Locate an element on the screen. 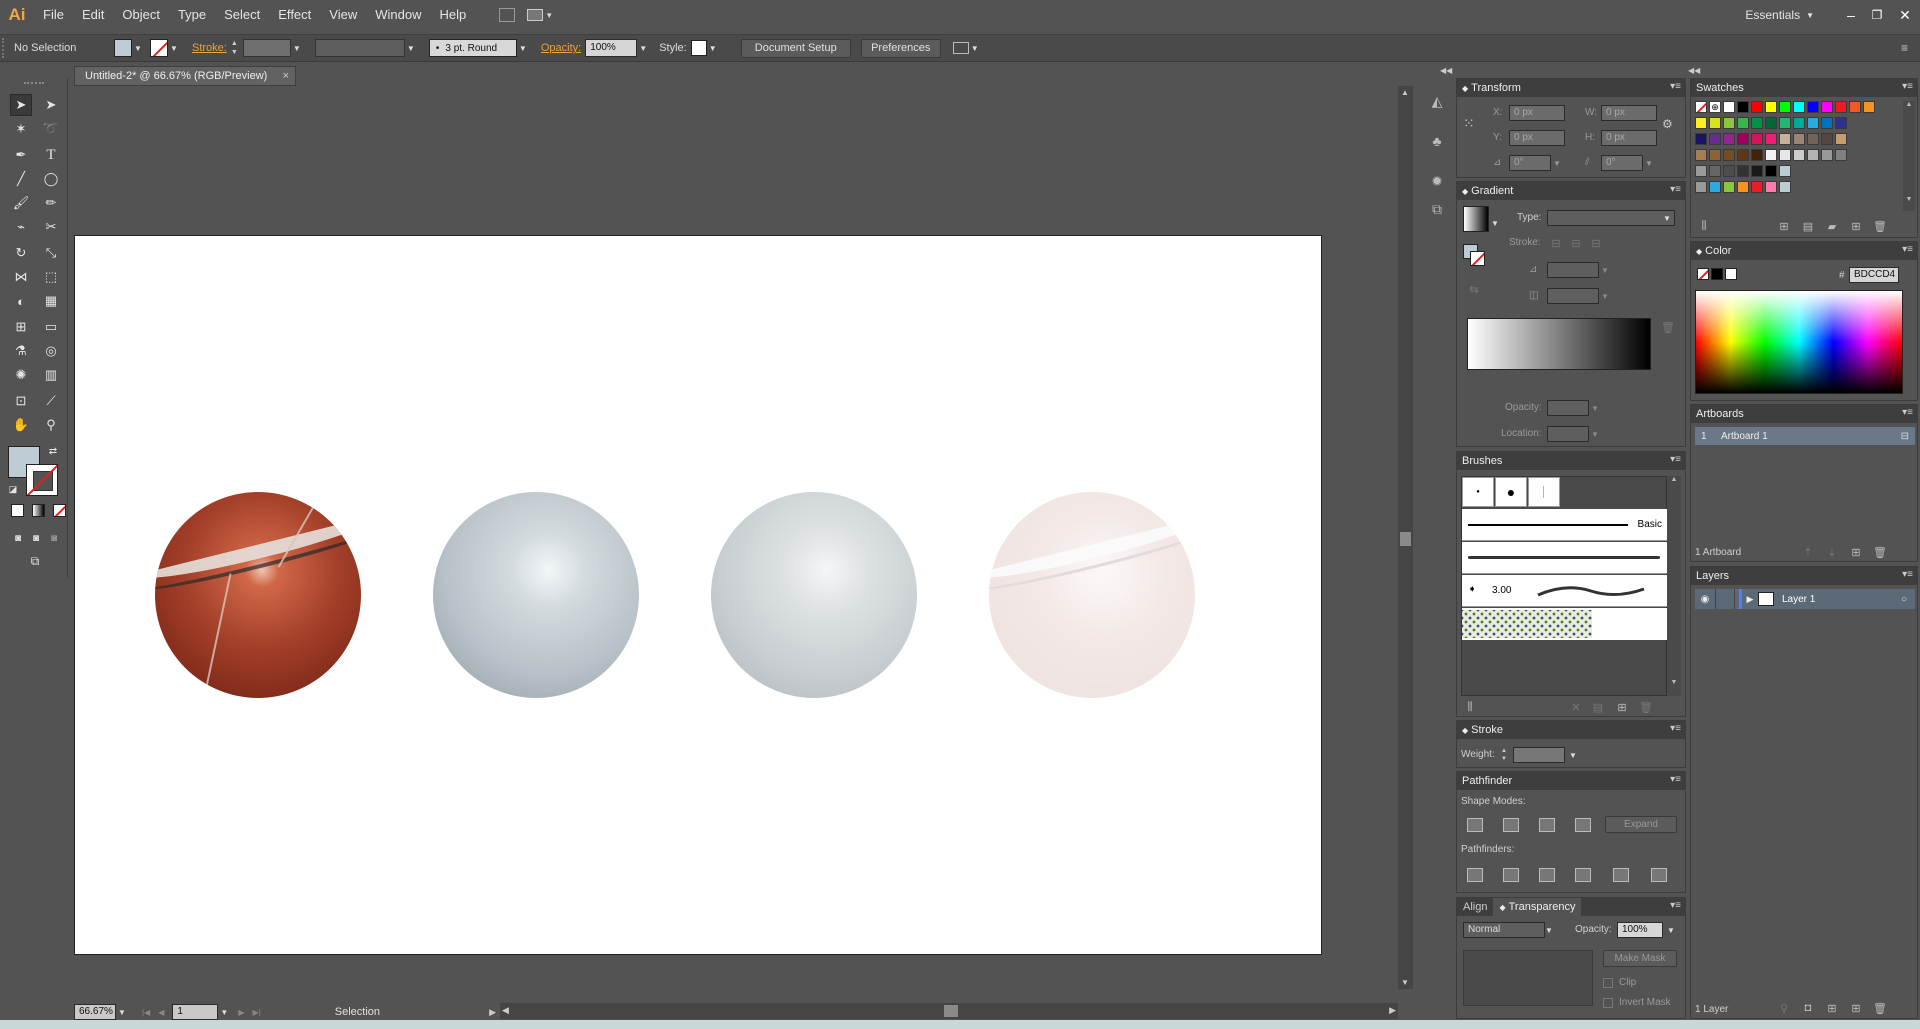  panel-header: Pathfinder ▾≡ is located at coordinates (1571, 781).